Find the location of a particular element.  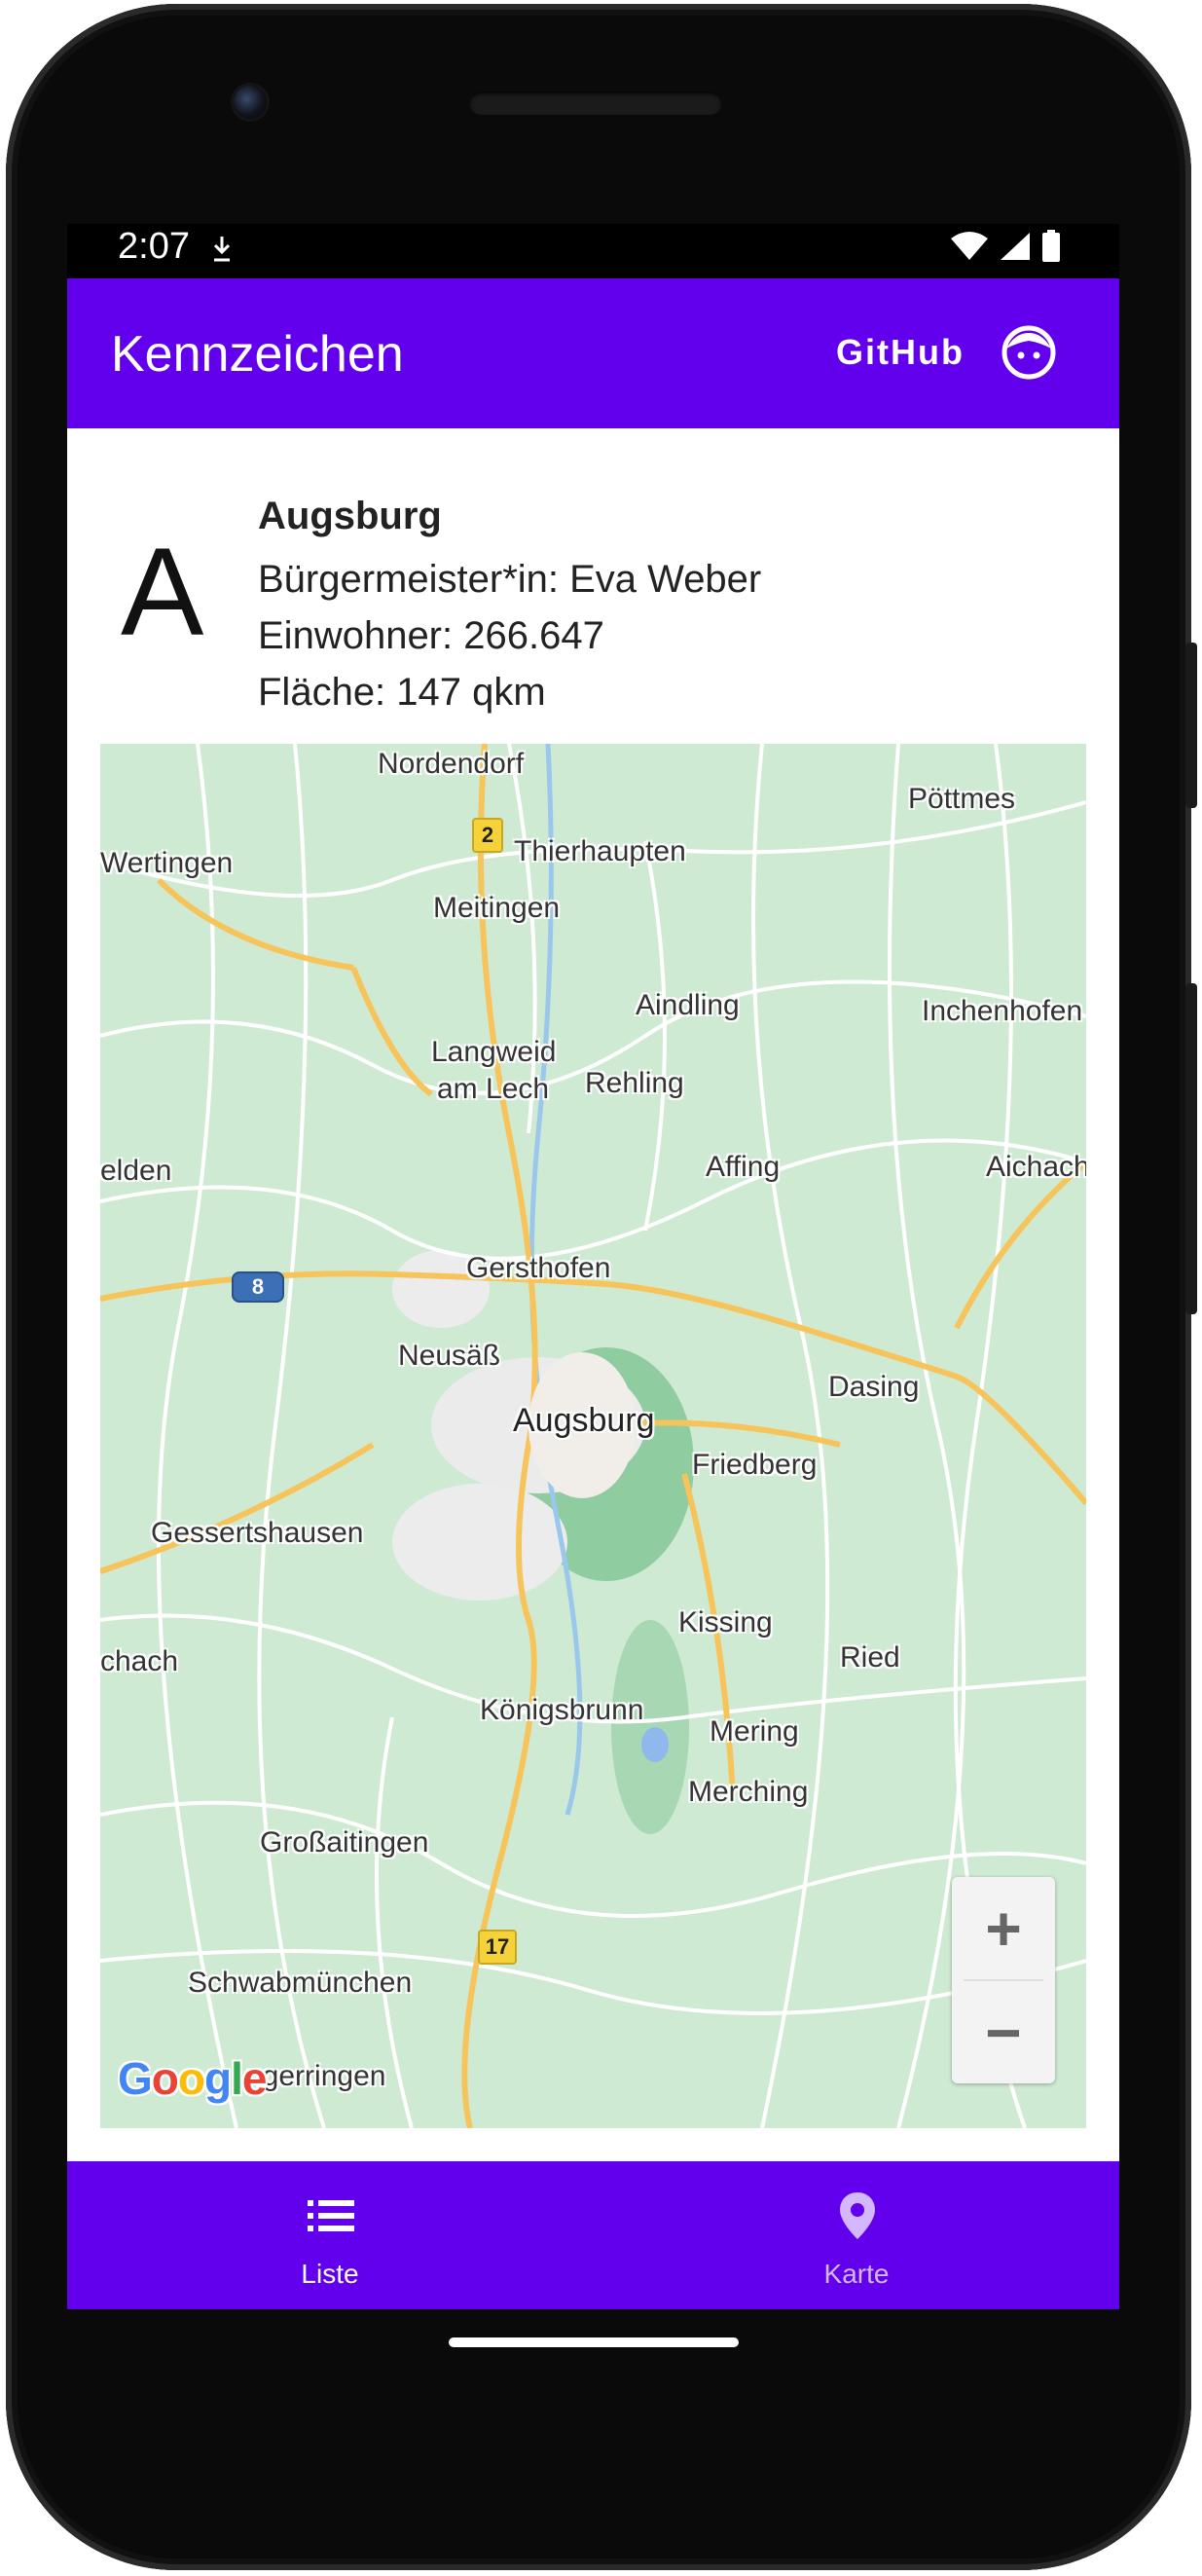

map-label-grossaitingen: Großaitingen is located at coordinates (344, 1842).